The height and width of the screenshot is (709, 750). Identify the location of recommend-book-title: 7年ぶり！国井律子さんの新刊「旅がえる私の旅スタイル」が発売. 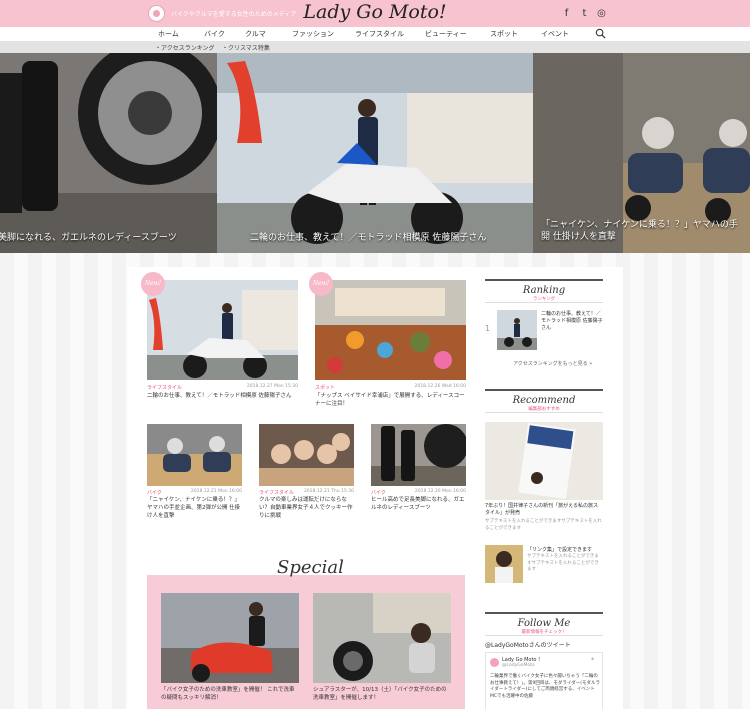
(544, 510).